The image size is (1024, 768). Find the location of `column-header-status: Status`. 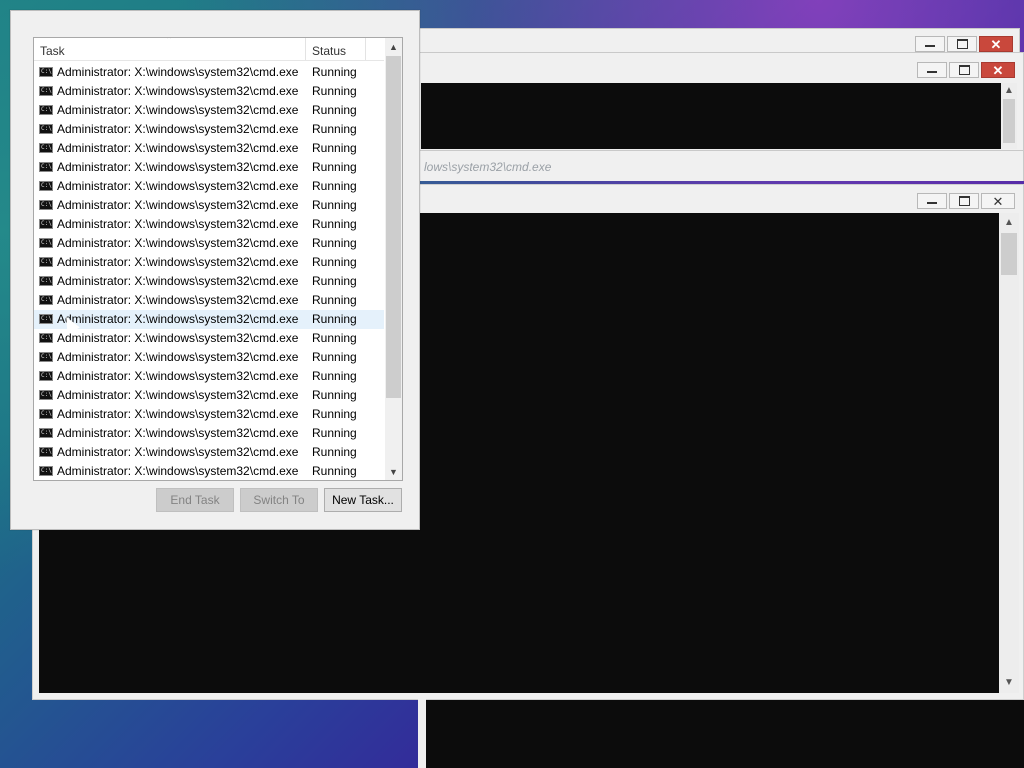

column-header-status: Status is located at coordinates (329, 51).